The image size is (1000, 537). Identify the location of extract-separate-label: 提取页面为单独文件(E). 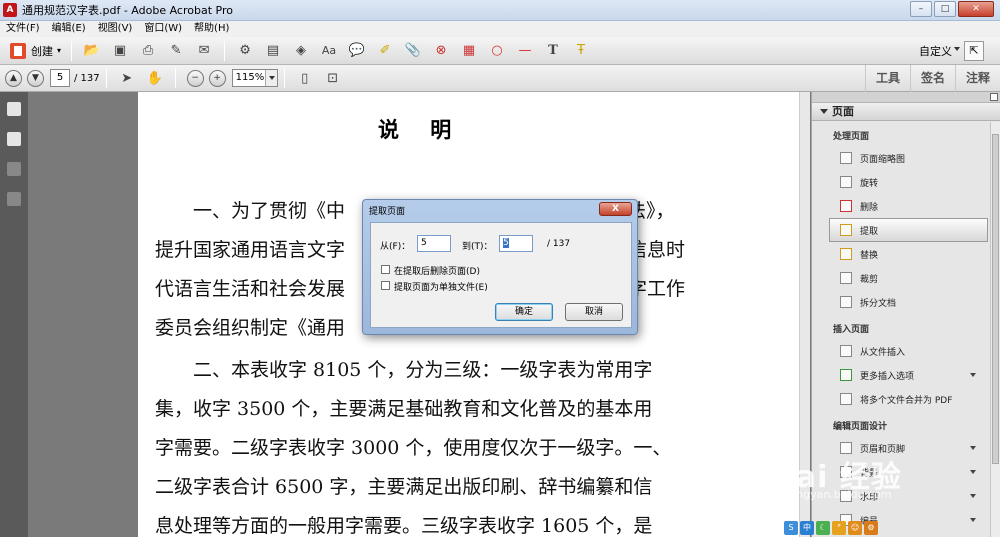
(441, 286).